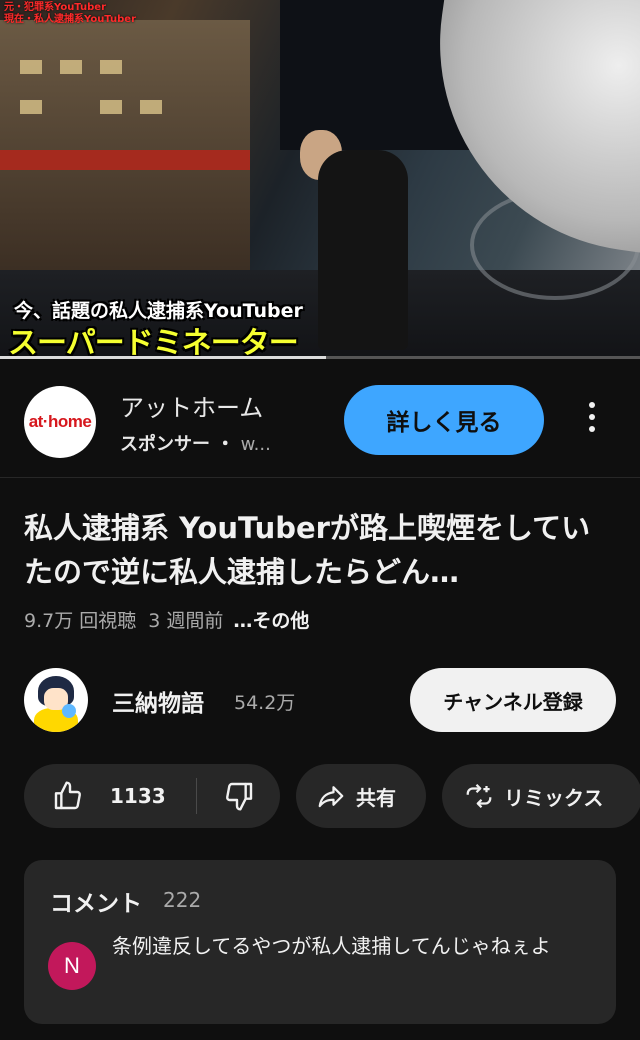  What do you see at coordinates (191, 405) in the screenshot?
I see `ad-title: アットホーム` at bounding box center [191, 405].